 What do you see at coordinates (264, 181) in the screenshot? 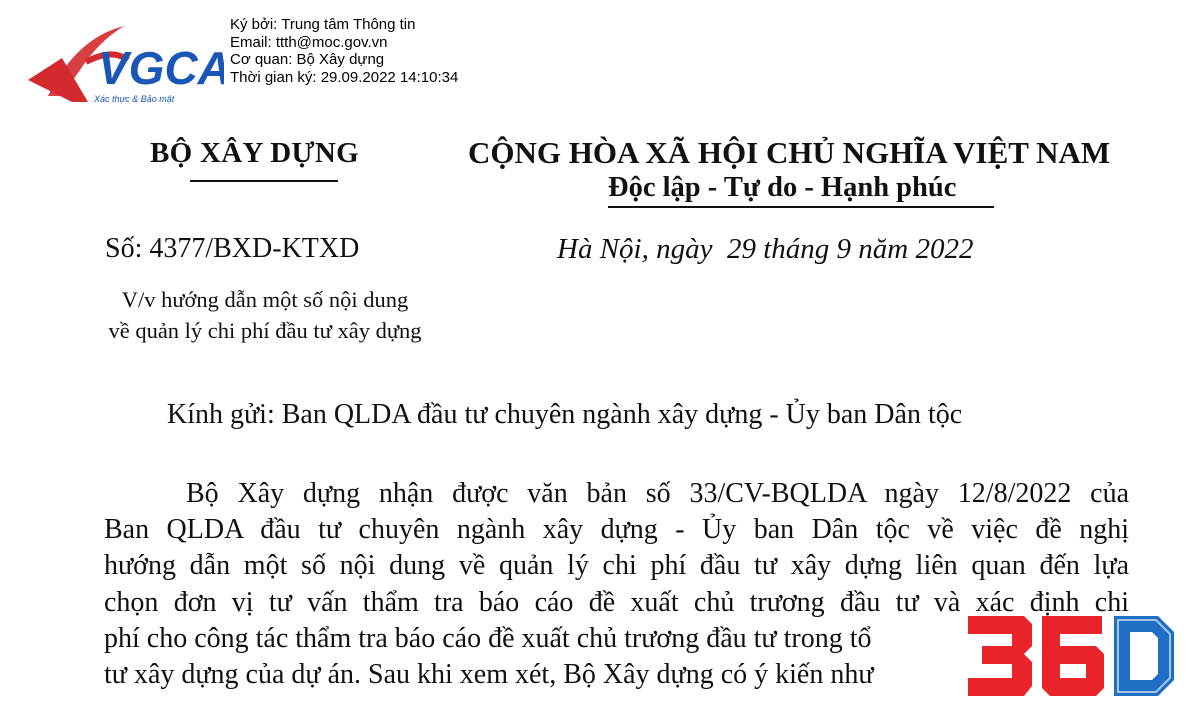
I see `agency-underline` at bounding box center [264, 181].